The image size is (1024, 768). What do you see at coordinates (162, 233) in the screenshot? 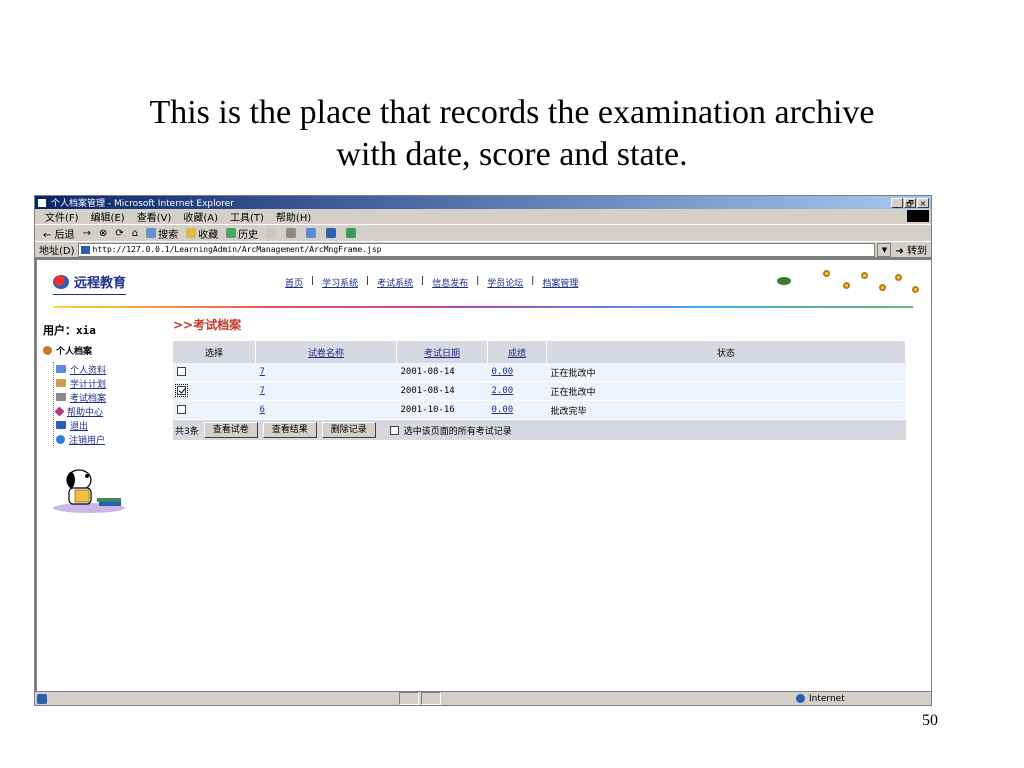
I see `search-button: 搜索` at bounding box center [162, 233].